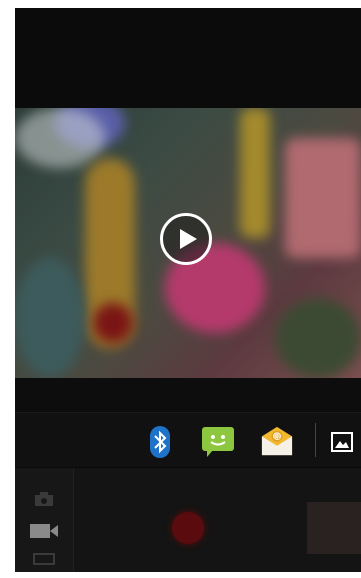 Image resolution: width=361 pixels, height=578 pixels. I want to click on video-camera-icon, so click(44, 531).